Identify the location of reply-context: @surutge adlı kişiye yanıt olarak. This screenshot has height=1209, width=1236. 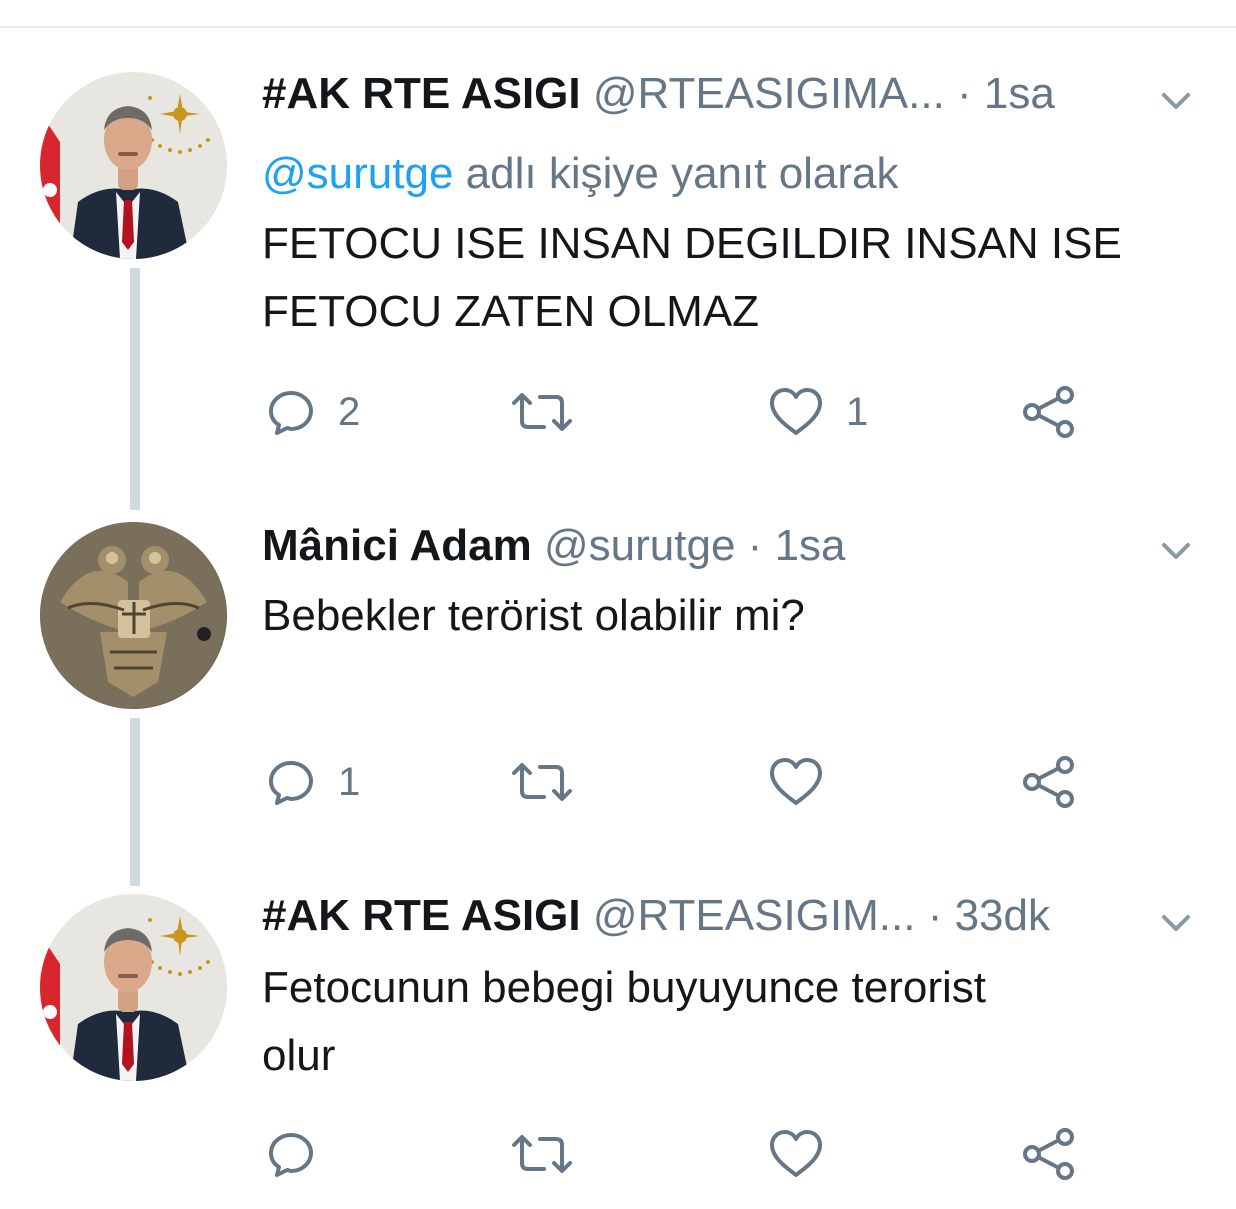
(580, 174).